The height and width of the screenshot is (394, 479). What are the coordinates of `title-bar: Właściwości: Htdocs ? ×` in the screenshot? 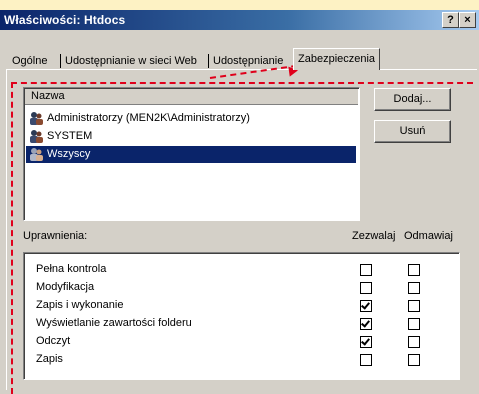 It's located at (239, 20).